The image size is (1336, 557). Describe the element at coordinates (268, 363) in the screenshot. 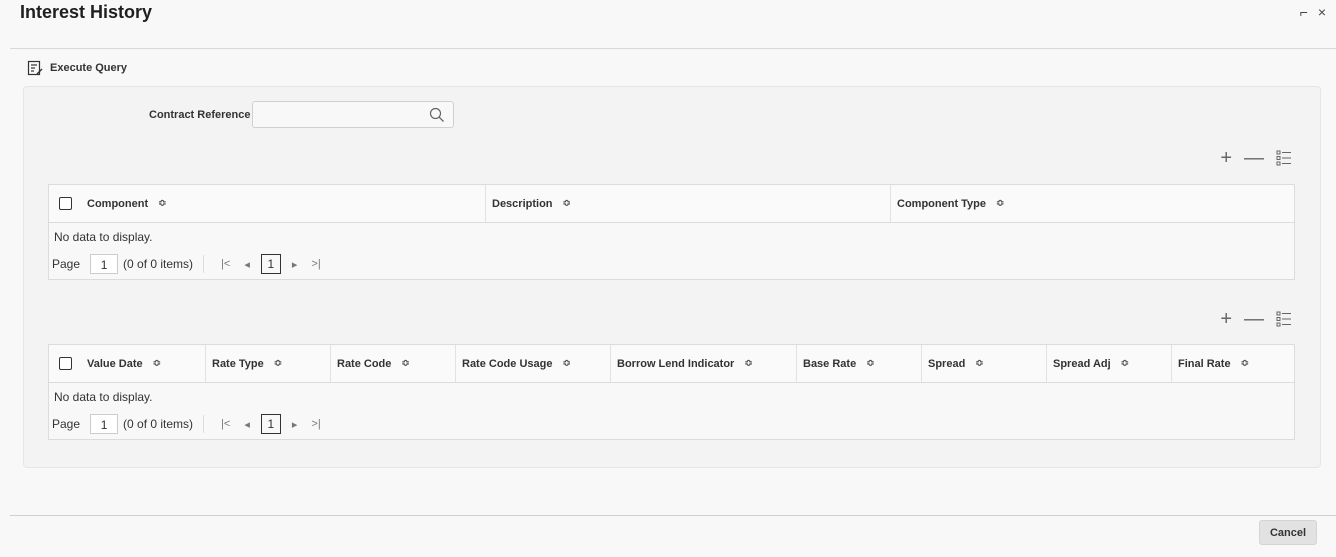

I see `column-header-rate-type: Rate Type ≎` at that location.